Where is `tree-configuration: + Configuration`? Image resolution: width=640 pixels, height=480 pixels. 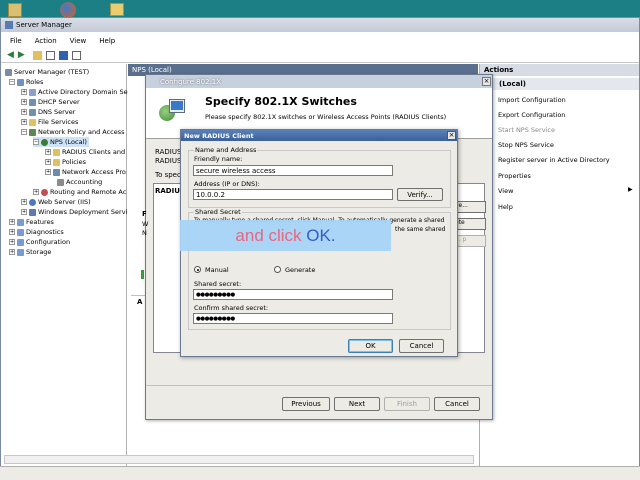
tree-configuration: + Configuration is located at coordinates (39, 242).